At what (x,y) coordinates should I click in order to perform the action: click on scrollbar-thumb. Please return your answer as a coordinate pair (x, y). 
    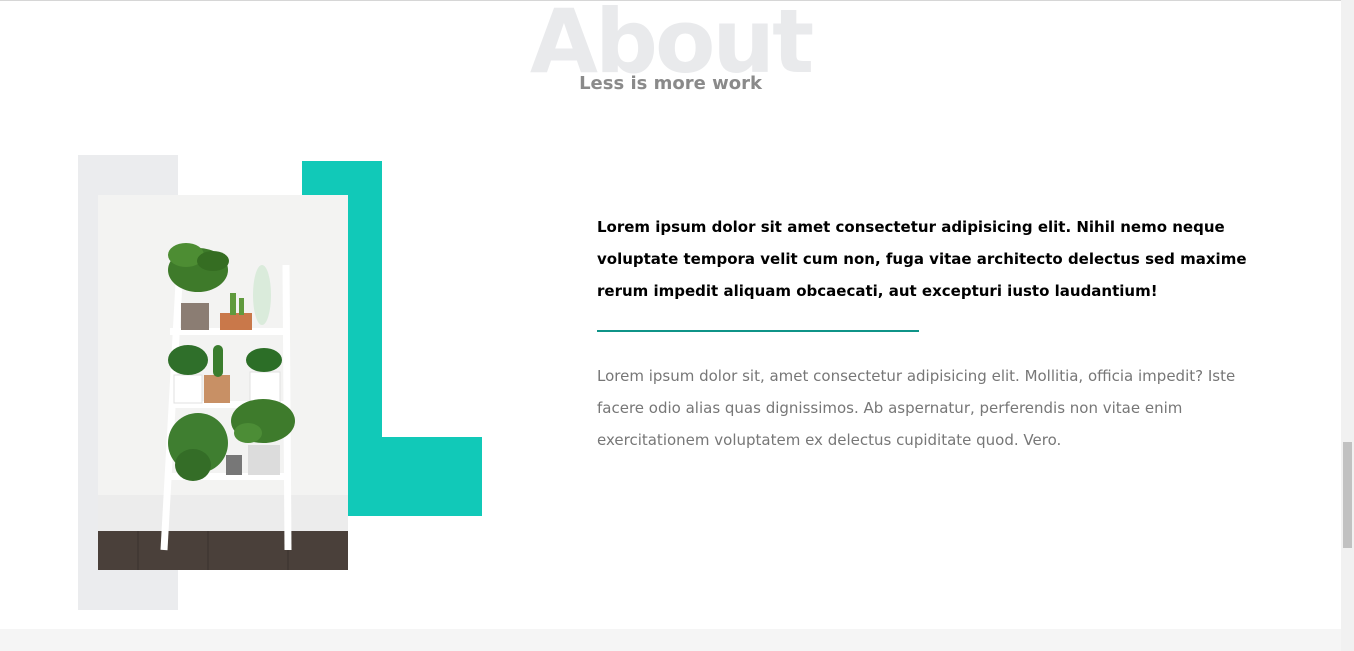
    Looking at the image, I should click on (1347, 495).